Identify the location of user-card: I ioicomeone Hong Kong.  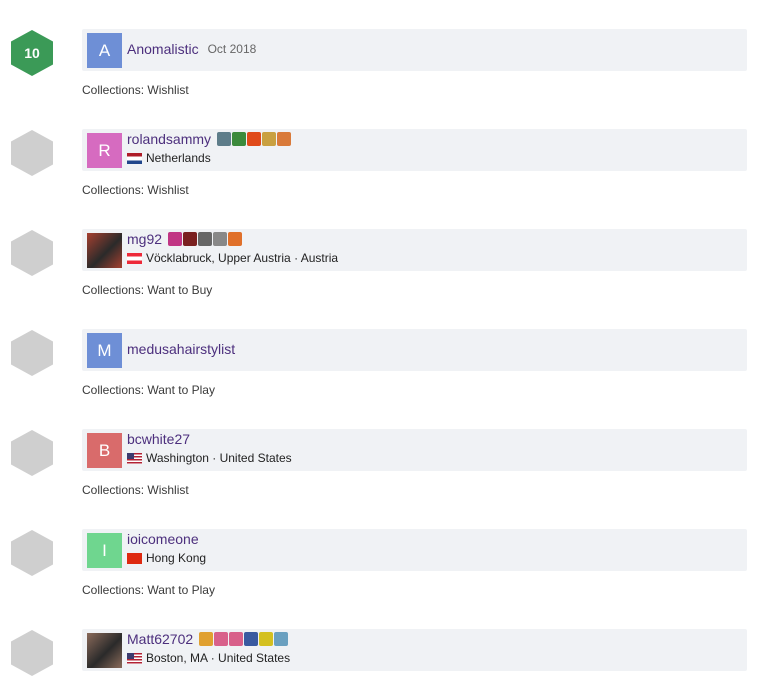
(414, 550).